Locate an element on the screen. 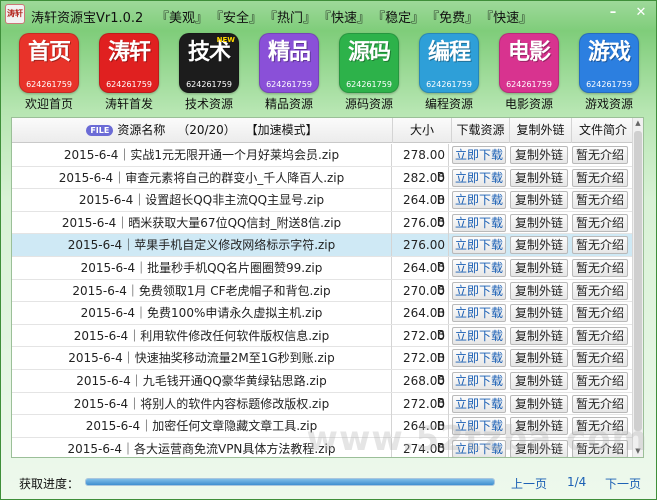 The height and width of the screenshot is (500, 657). tile-5: 源码 624261759 源码资源 is located at coordinates (369, 72).